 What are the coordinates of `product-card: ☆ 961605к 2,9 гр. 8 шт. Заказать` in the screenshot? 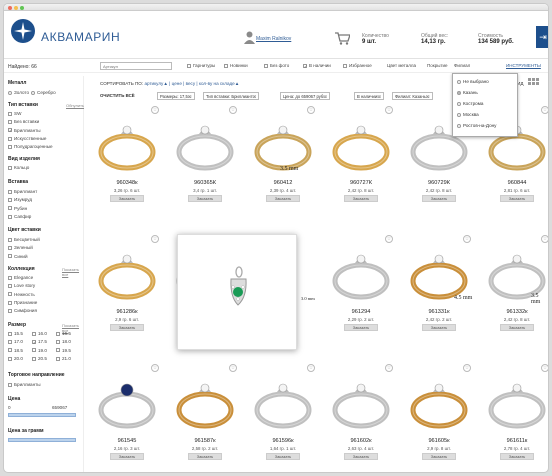 It's located at (439, 417).